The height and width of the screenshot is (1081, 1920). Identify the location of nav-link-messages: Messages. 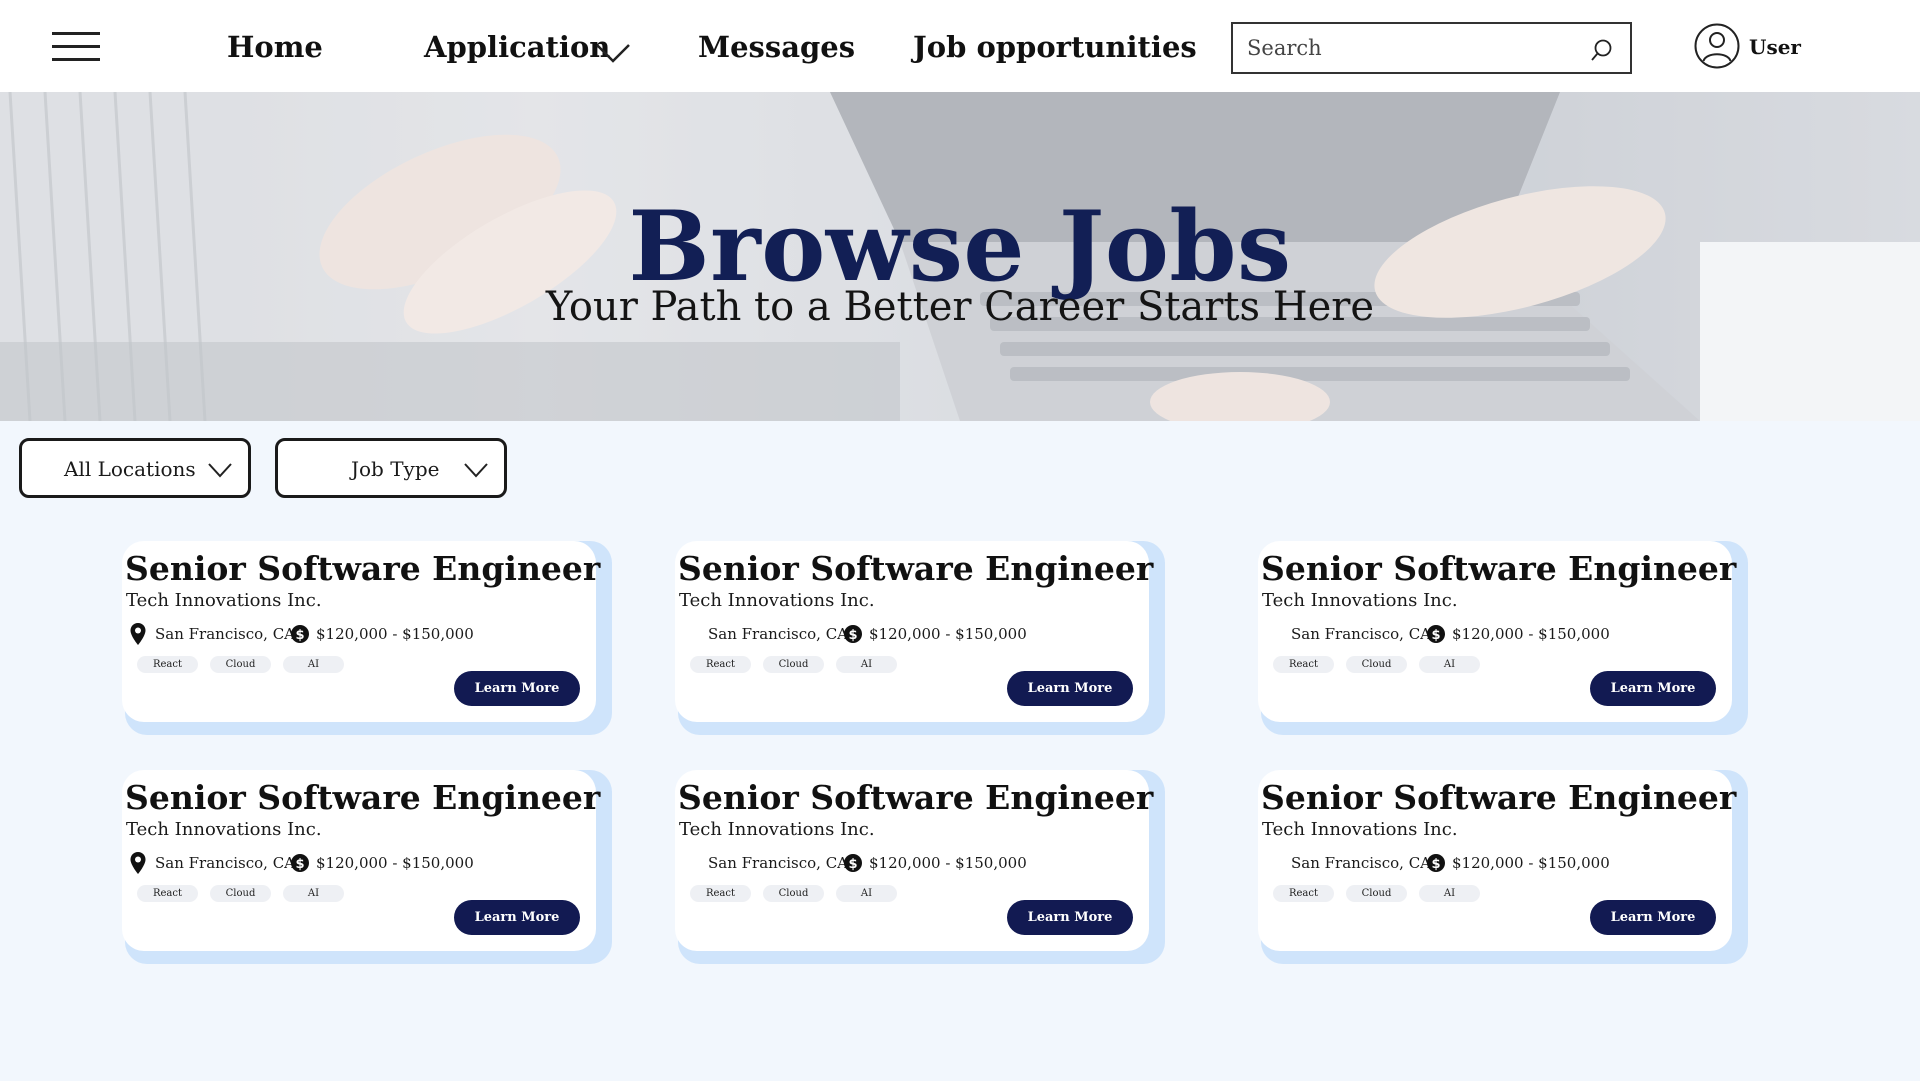
(776, 47).